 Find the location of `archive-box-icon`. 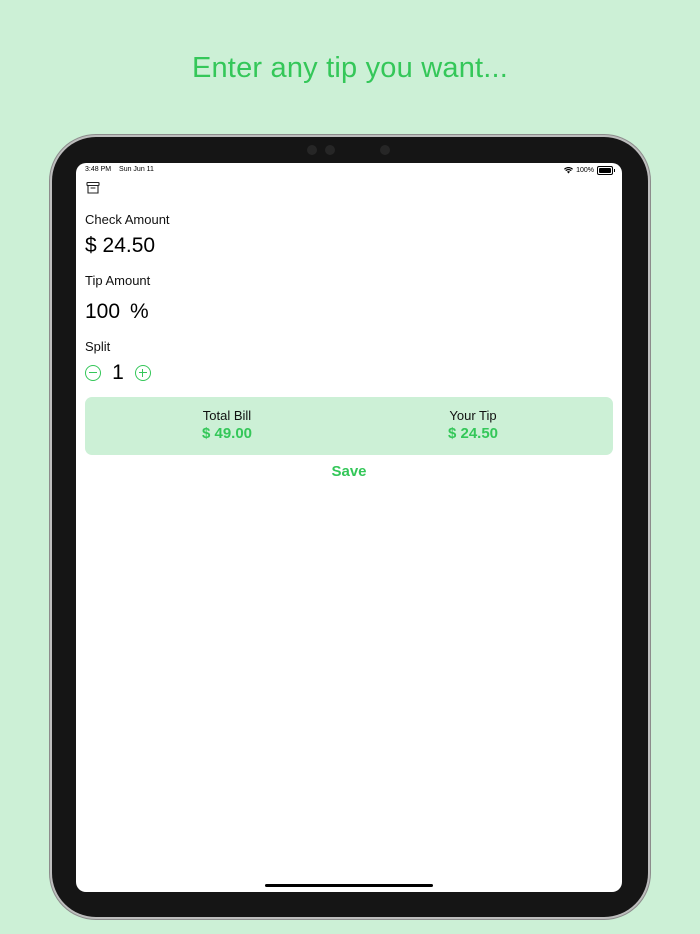

archive-box-icon is located at coordinates (93, 188).